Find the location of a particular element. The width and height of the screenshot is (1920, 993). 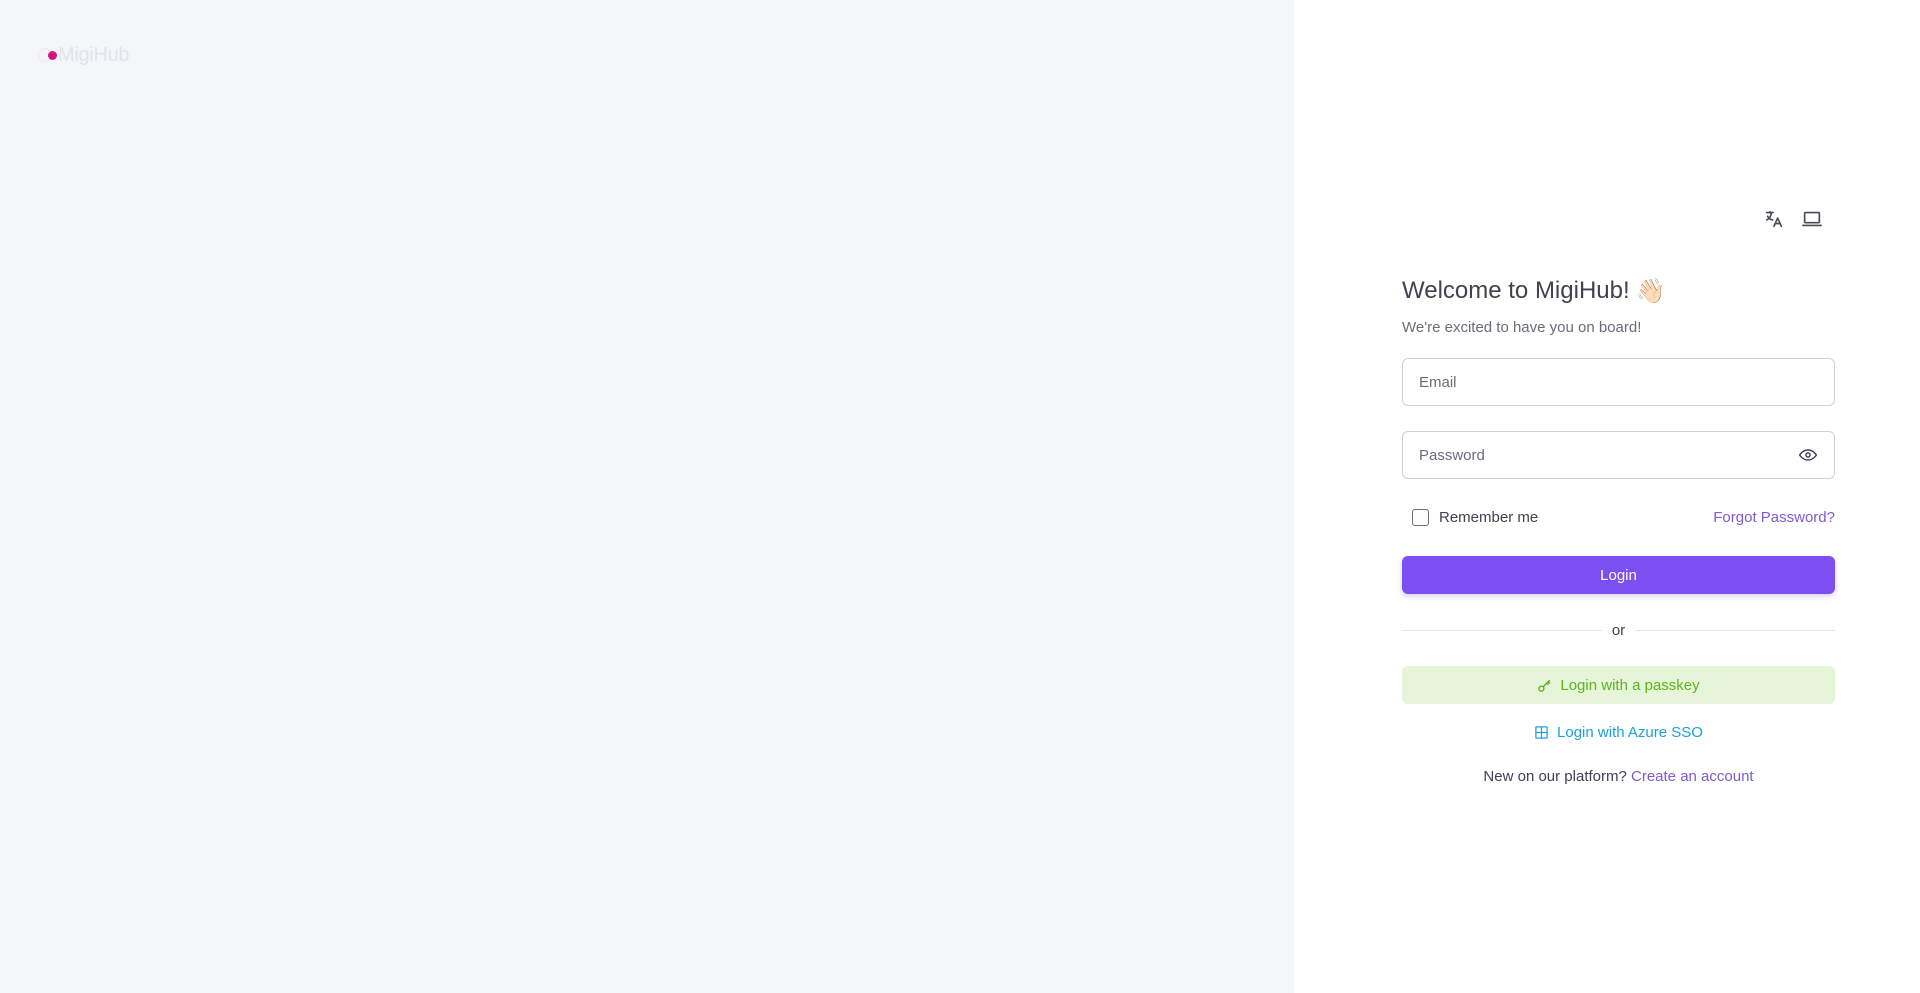

key-icon is located at coordinates (1544, 685).